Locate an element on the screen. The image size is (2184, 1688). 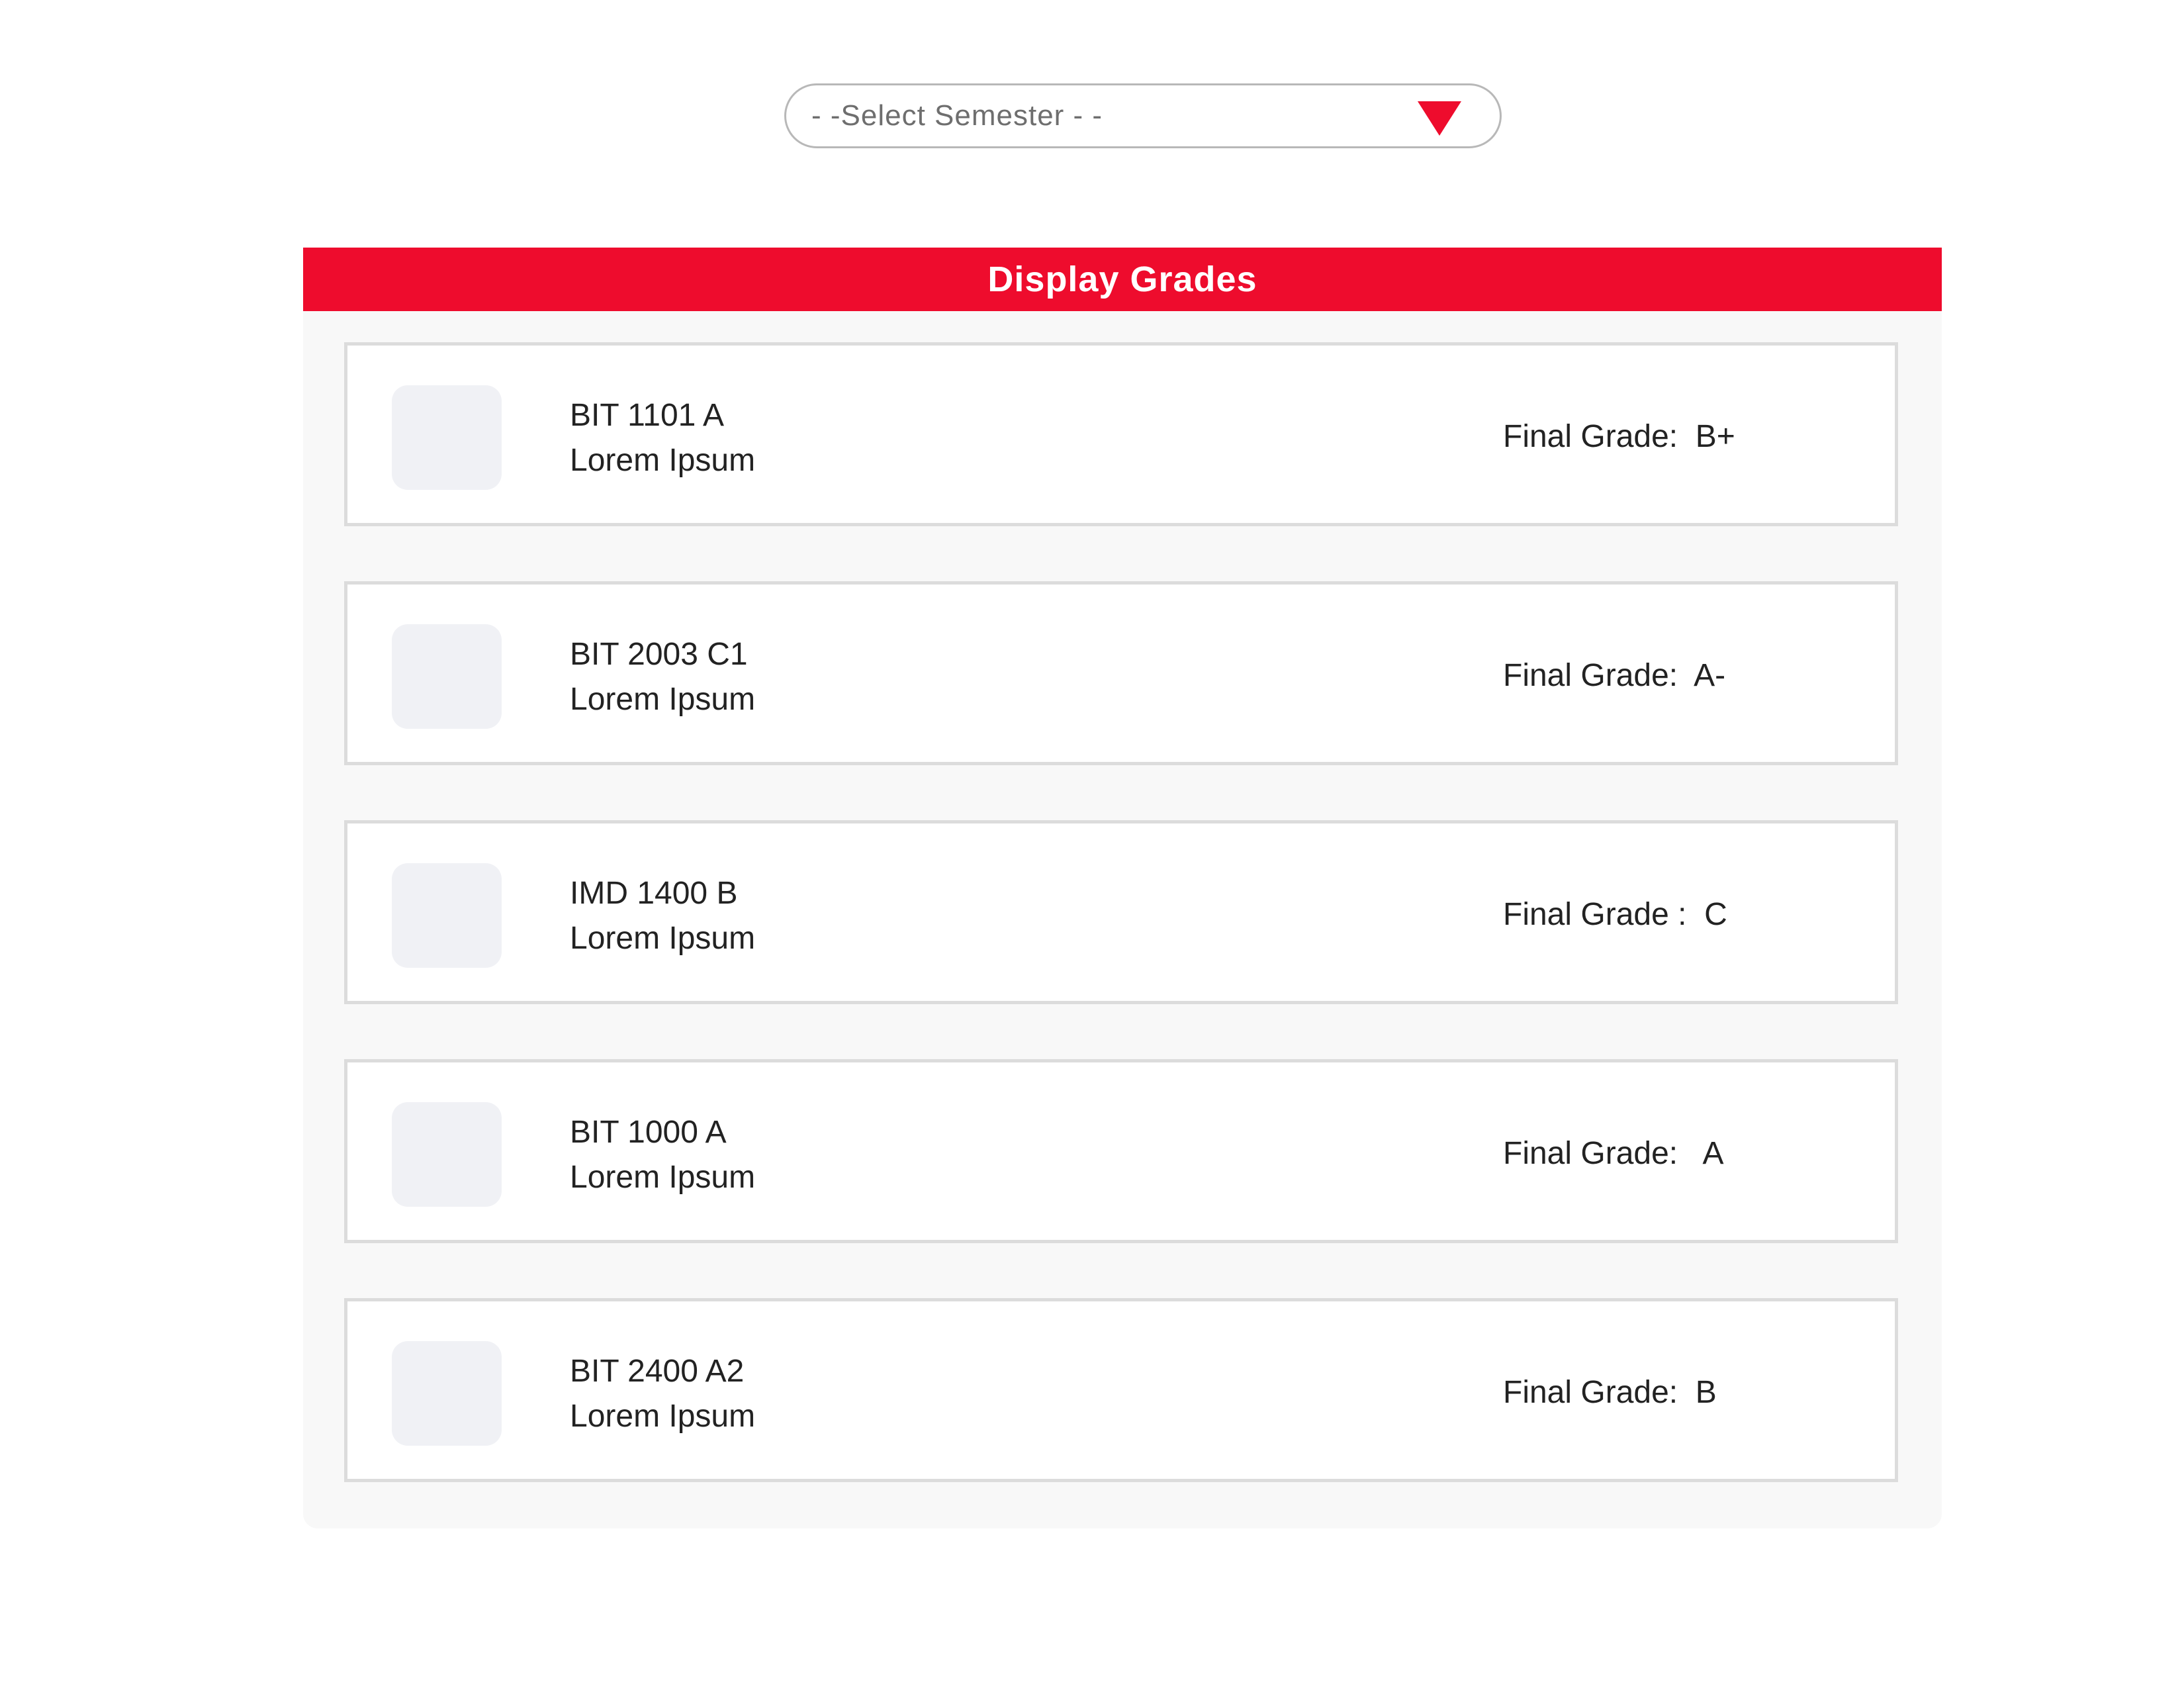
course-card: BIT 1000 A Lorem Ipsum Final Grade: A is located at coordinates (1121, 1151).